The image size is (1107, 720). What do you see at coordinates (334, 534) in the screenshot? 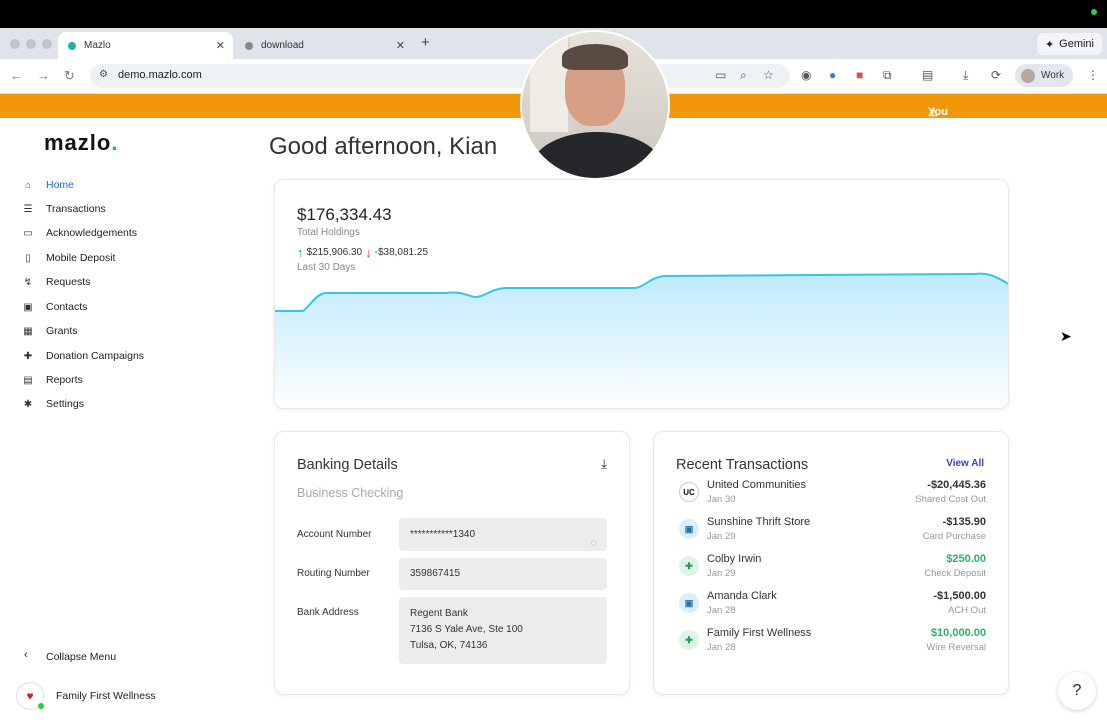
I see `account-number-label: Account Number` at bounding box center [334, 534].